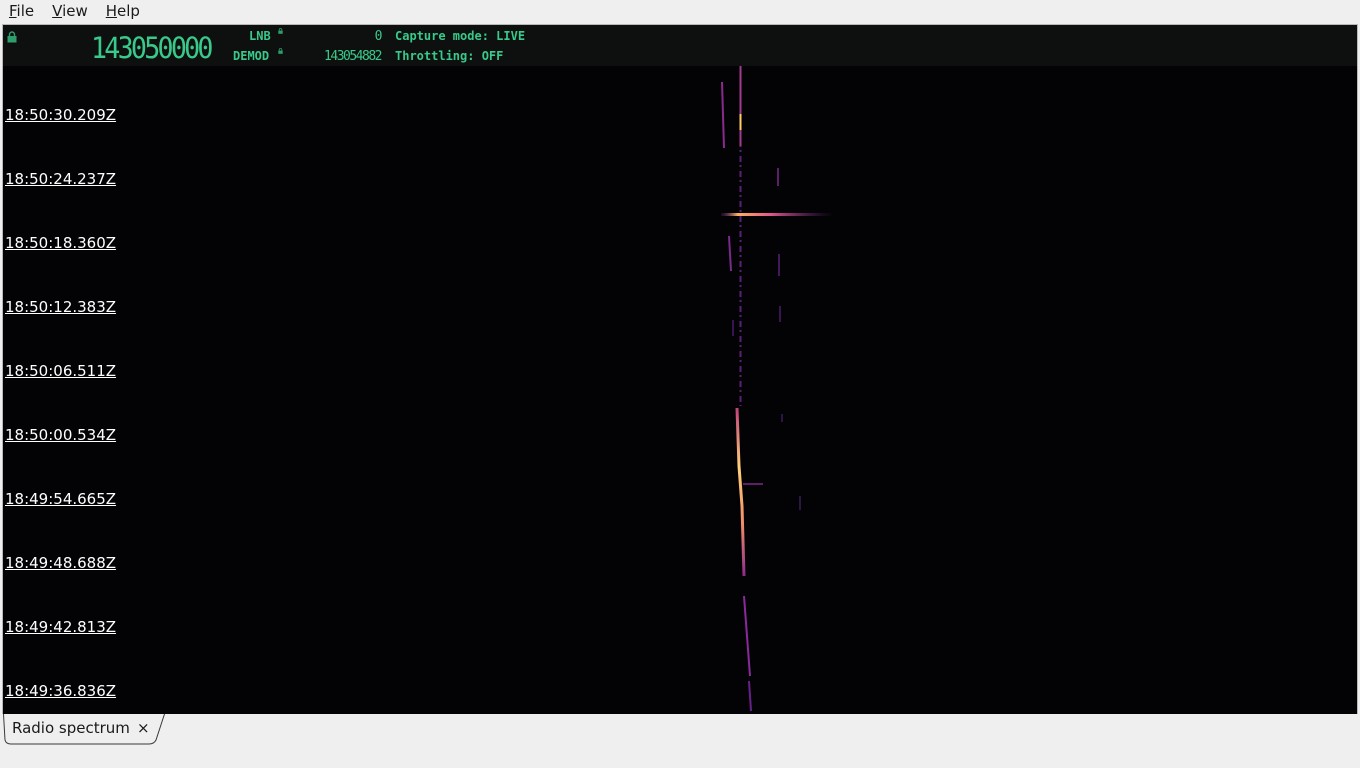  Describe the element at coordinates (70, 11) in the screenshot. I see `menu-view: View` at that location.